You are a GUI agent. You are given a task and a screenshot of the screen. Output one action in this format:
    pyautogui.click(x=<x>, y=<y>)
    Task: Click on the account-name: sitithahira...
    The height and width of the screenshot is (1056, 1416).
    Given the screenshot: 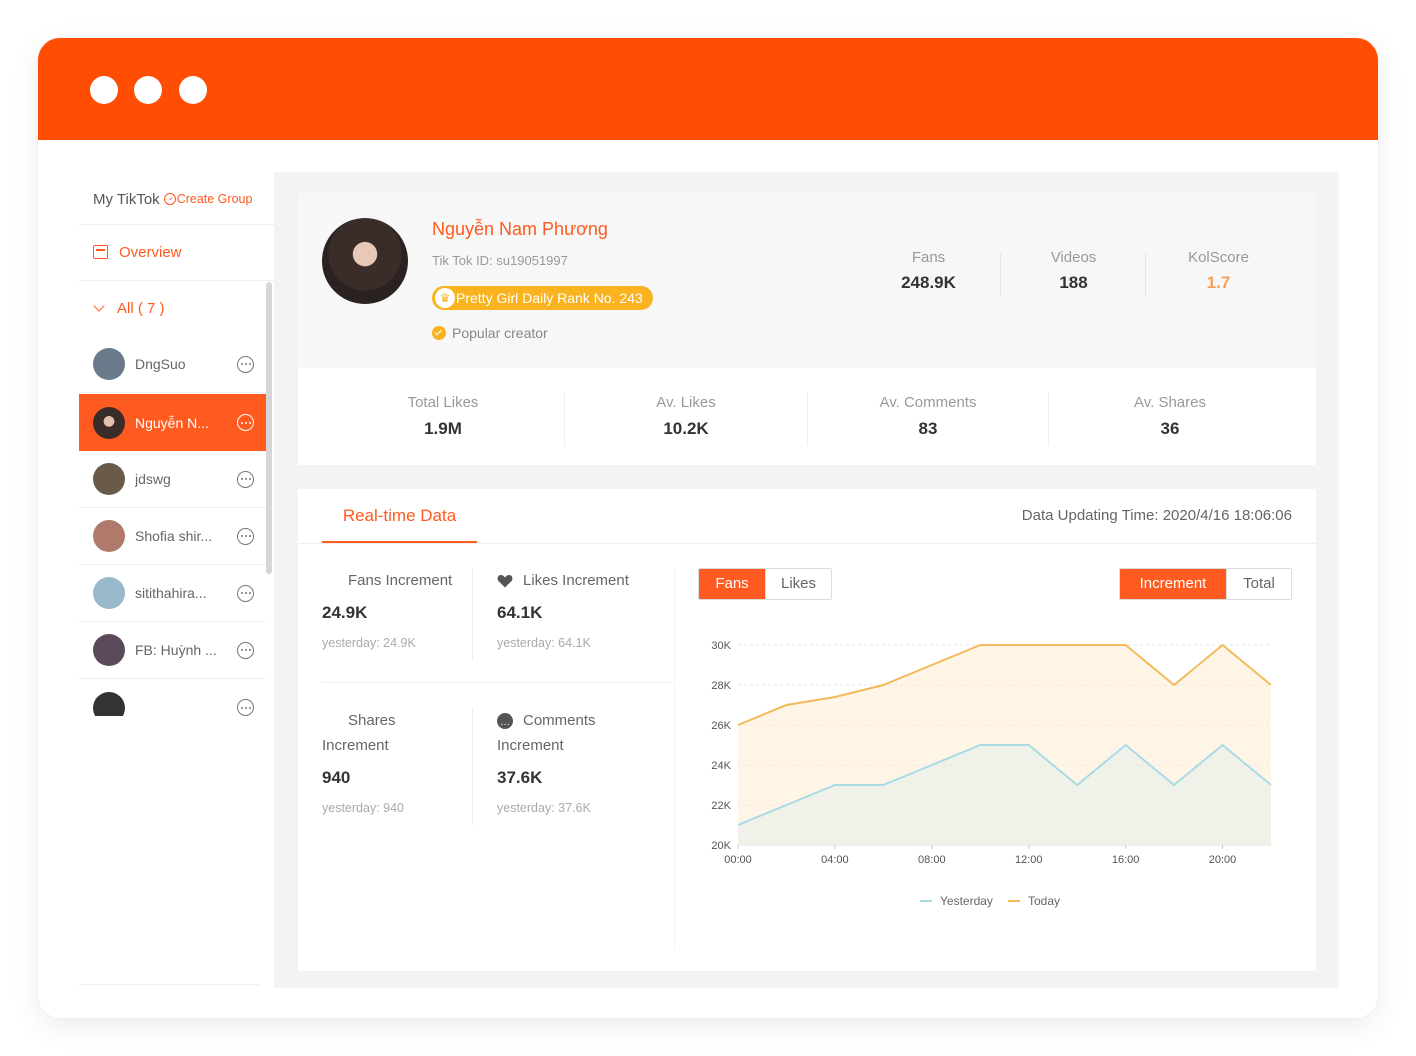 What is the action you would take?
    pyautogui.click(x=171, y=593)
    